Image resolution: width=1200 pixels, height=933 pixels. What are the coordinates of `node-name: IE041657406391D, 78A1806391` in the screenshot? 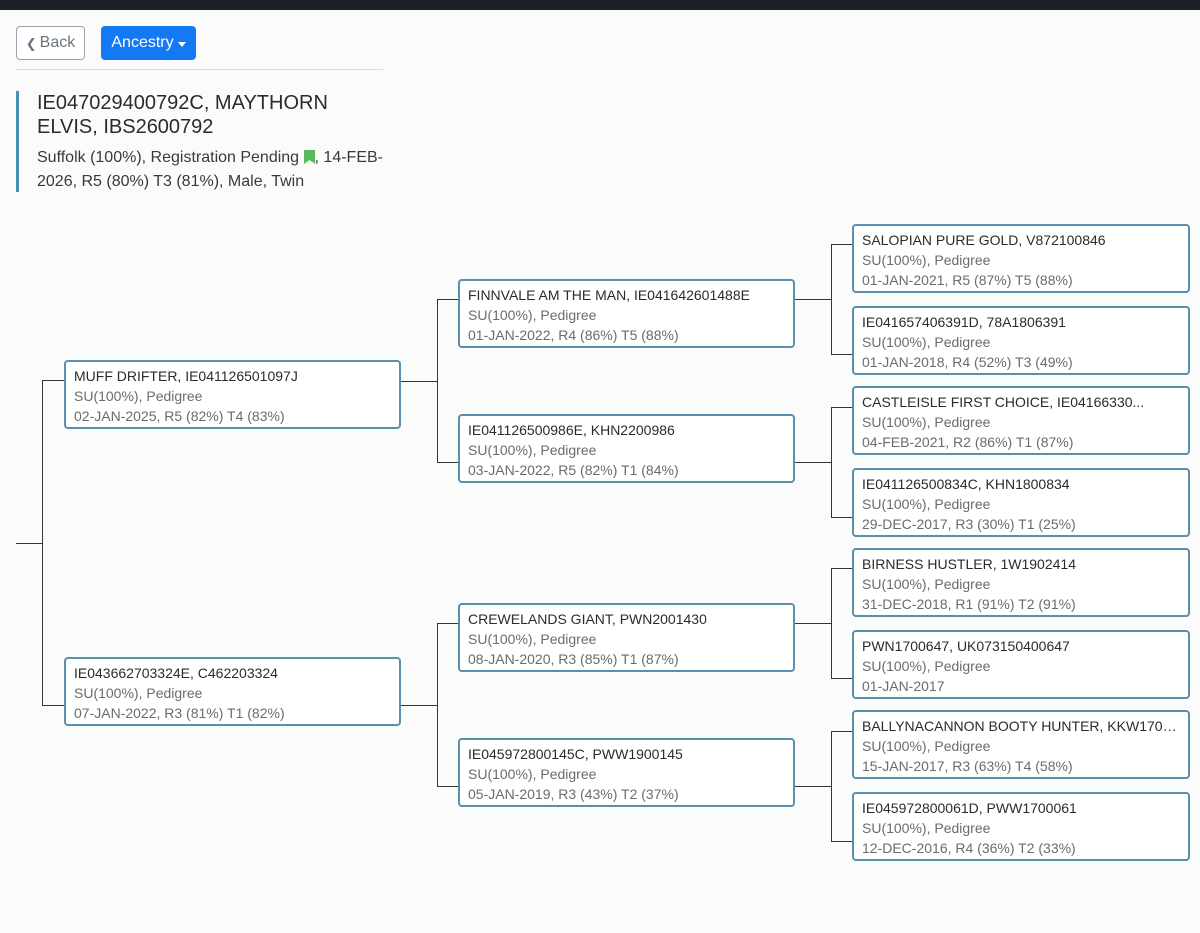 It's located at (964, 322).